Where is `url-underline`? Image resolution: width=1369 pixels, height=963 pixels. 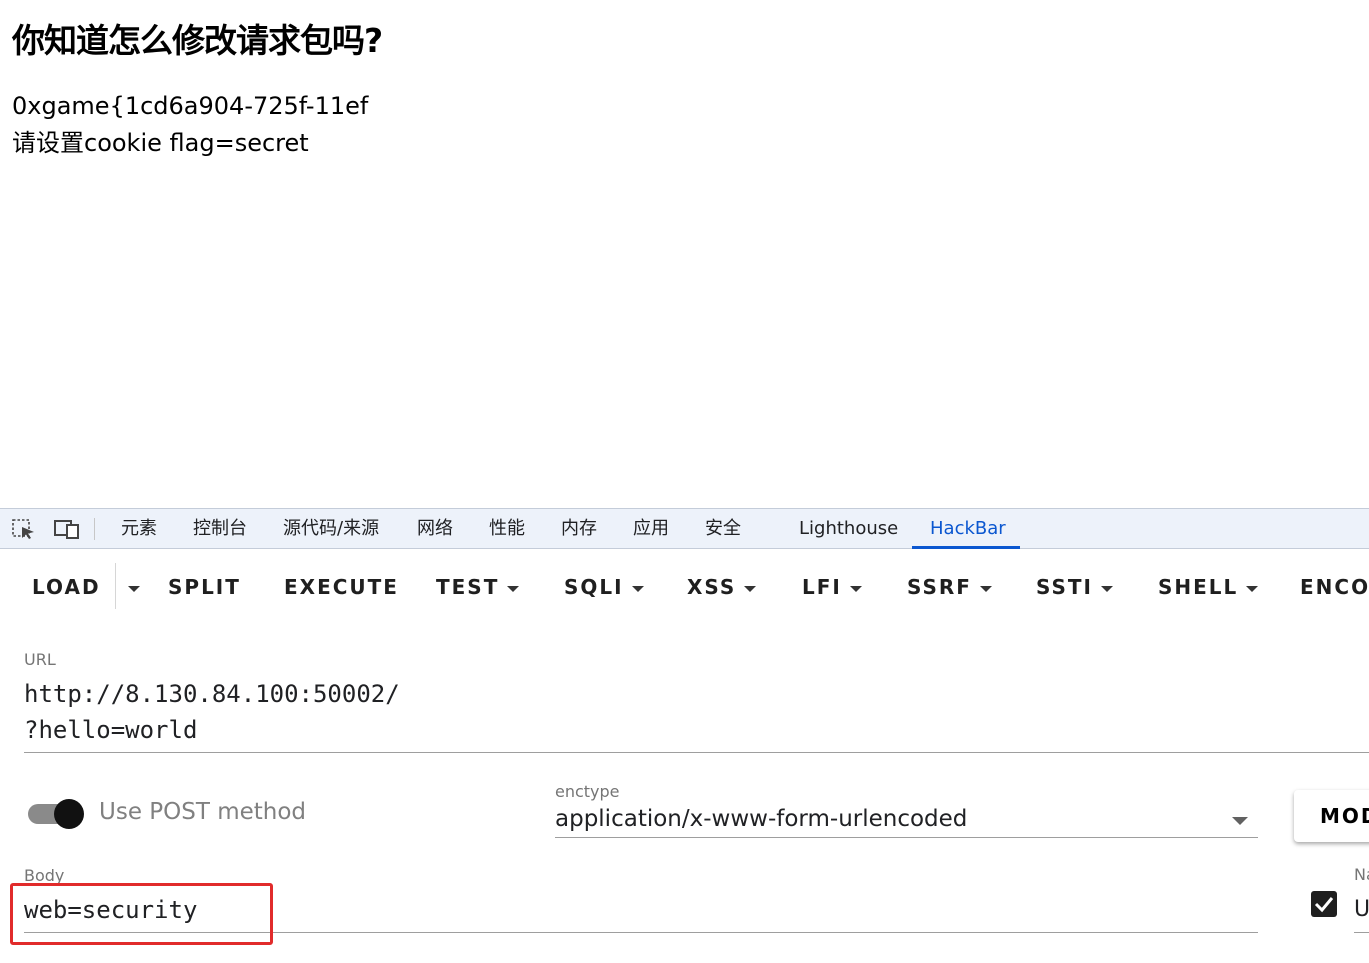 url-underline is located at coordinates (696, 752).